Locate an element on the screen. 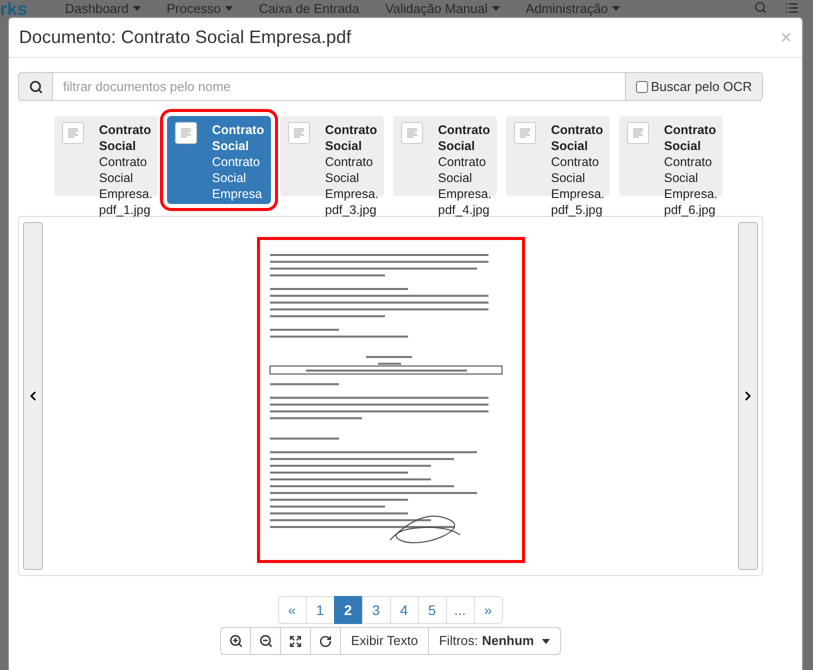 This screenshot has height=670, width=813. thumbnail-filename: Contrato Social Empresa. pdf_4.jpg is located at coordinates (465, 186).